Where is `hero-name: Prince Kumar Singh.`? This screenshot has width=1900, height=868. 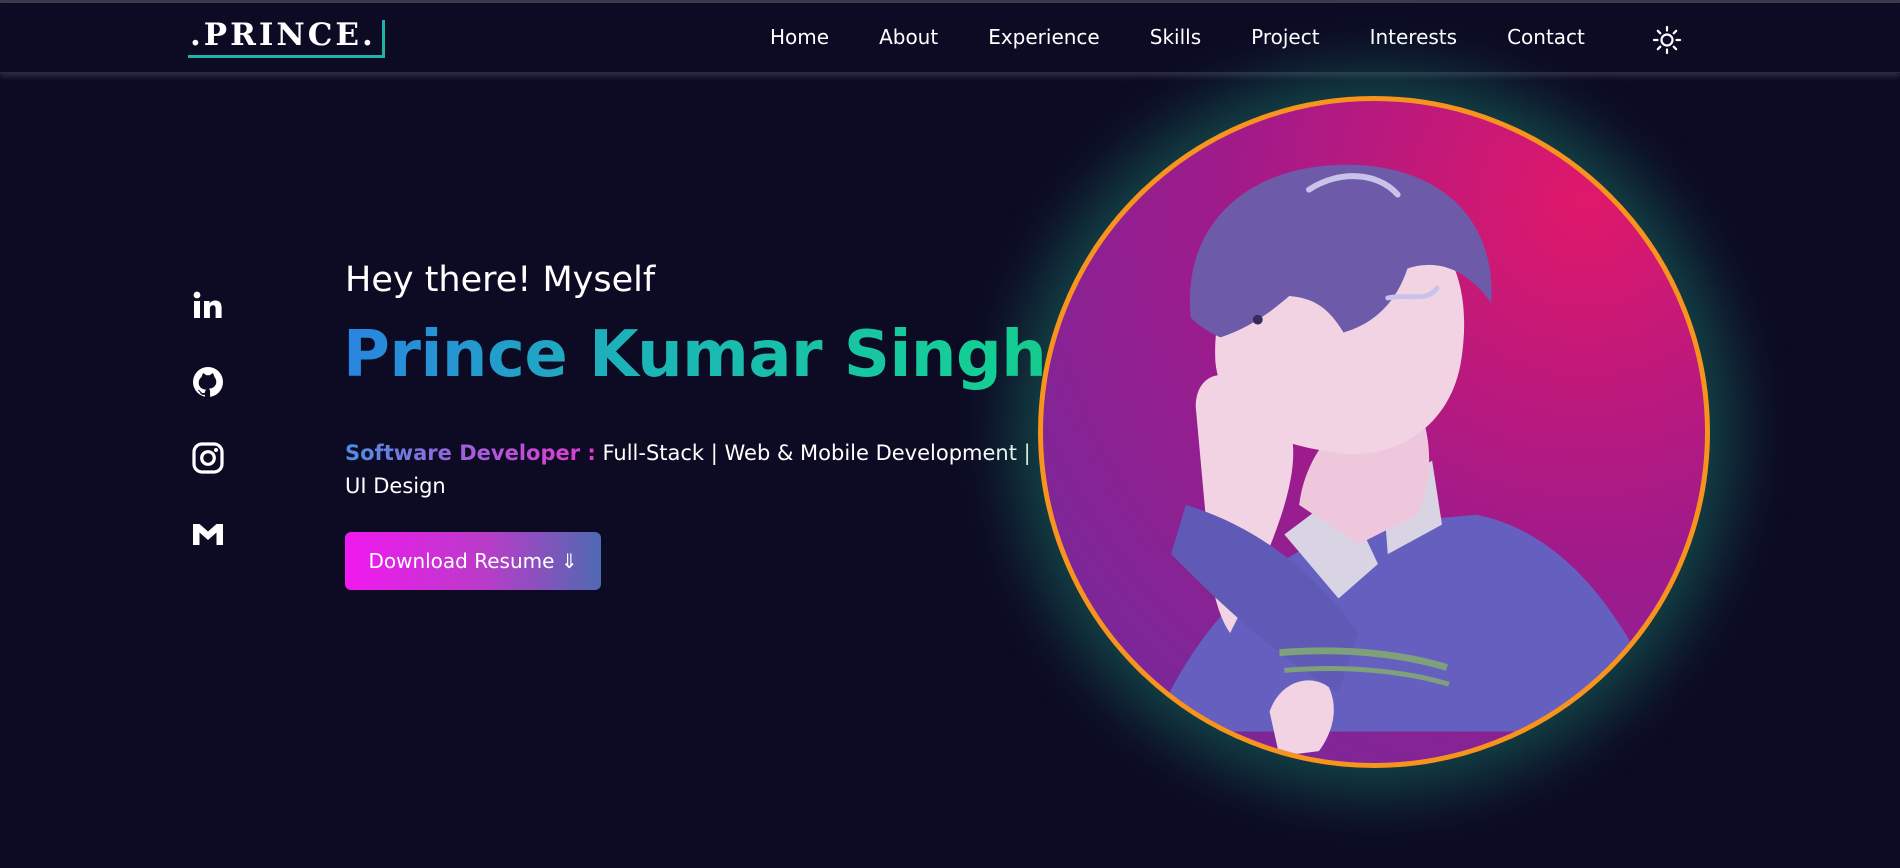 hero-name: Prince Kumar Singh. is located at coordinates (707, 355).